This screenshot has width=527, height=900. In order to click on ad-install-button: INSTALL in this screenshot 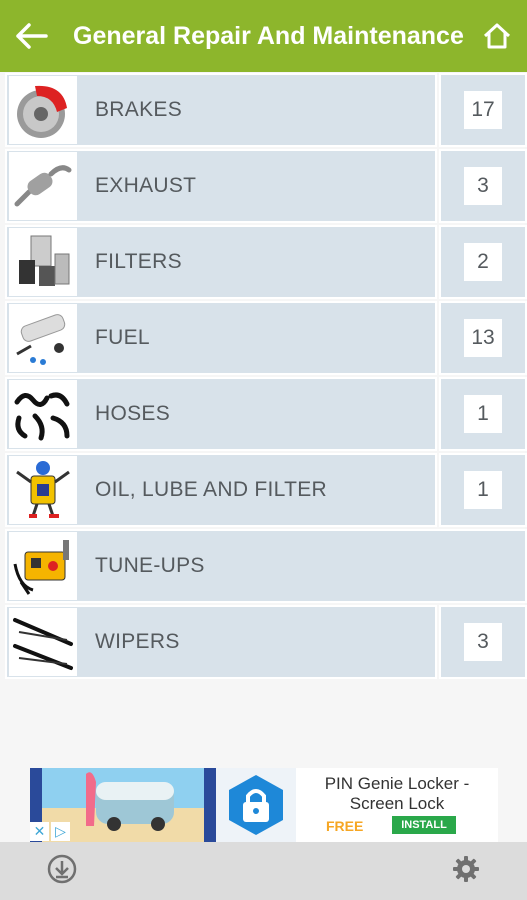, I will do `click(424, 825)`.